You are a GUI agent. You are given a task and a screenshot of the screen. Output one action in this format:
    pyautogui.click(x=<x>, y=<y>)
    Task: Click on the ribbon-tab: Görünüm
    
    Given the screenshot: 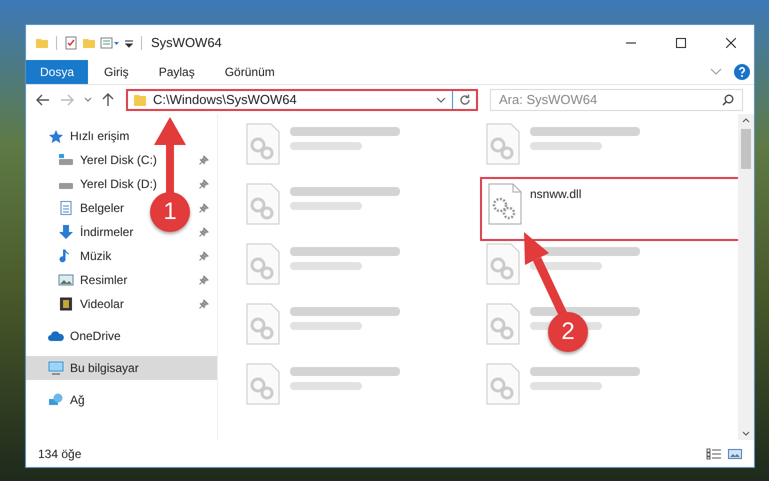 What is the action you would take?
    pyautogui.click(x=249, y=72)
    